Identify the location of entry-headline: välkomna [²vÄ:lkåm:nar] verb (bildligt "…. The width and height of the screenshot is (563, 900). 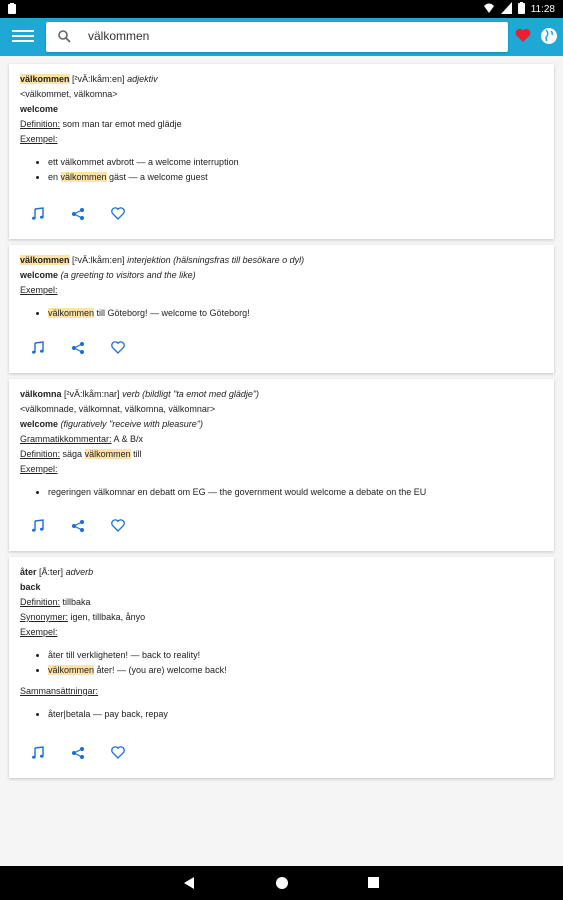
(281, 394).